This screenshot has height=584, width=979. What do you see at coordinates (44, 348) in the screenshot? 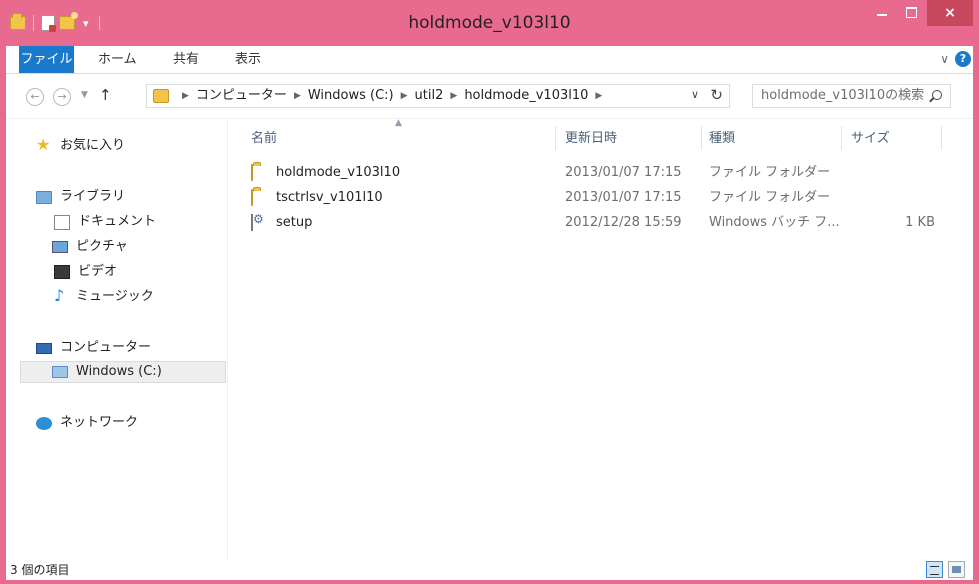
I see `computer-icon` at bounding box center [44, 348].